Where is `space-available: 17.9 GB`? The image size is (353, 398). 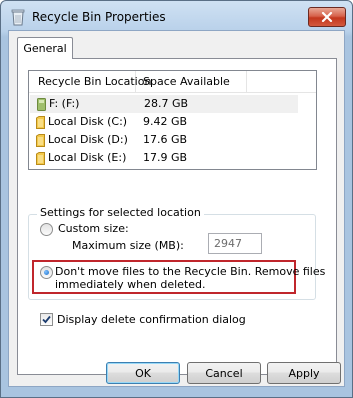 space-available: 17.9 GB is located at coordinates (165, 157).